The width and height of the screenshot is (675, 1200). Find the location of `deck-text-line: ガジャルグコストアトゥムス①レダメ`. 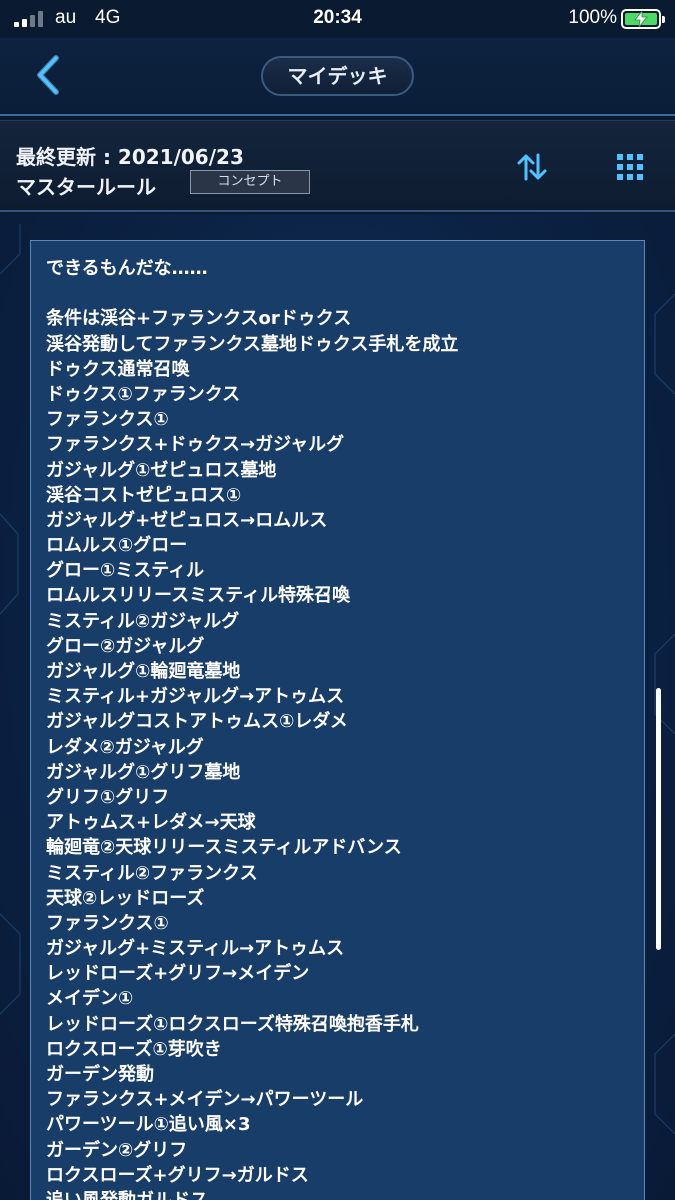

deck-text-line: ガジャルグコストアトゥムス①レダメ is located at coordinates (197, 722).